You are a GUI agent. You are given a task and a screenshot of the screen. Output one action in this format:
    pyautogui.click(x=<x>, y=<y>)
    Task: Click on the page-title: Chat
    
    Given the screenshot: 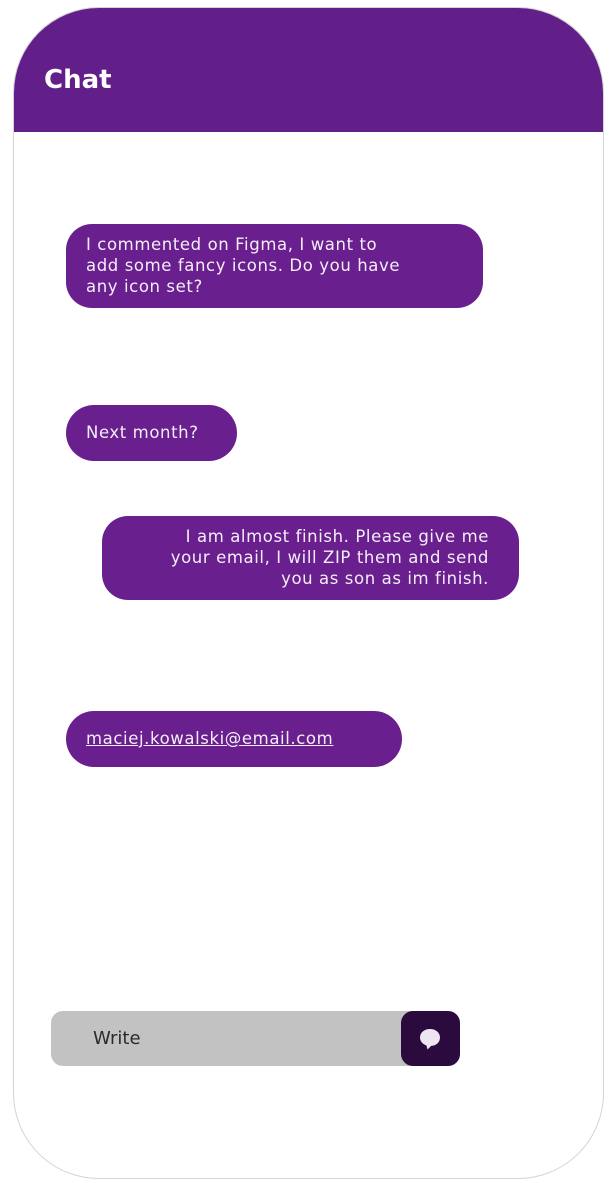 What is the action you would take?
    pyautogui.click(x=78, y=80)
    